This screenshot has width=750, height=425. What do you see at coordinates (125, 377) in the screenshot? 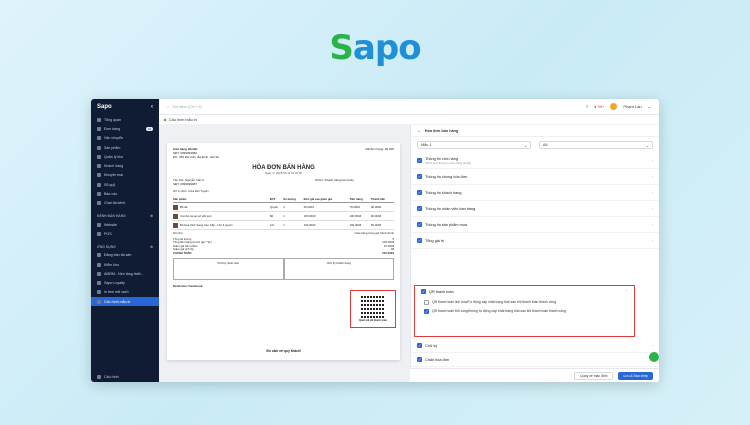
I see `sidebar-item-settings: Cấu hình` at bounding box center [125, 377].